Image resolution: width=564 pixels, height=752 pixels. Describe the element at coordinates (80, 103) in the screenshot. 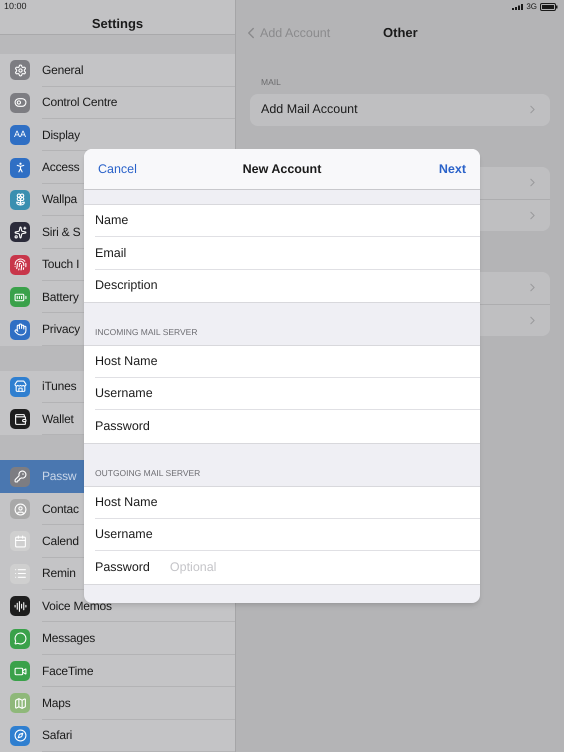

I see `sidebar-label: Control Centre` at that location.